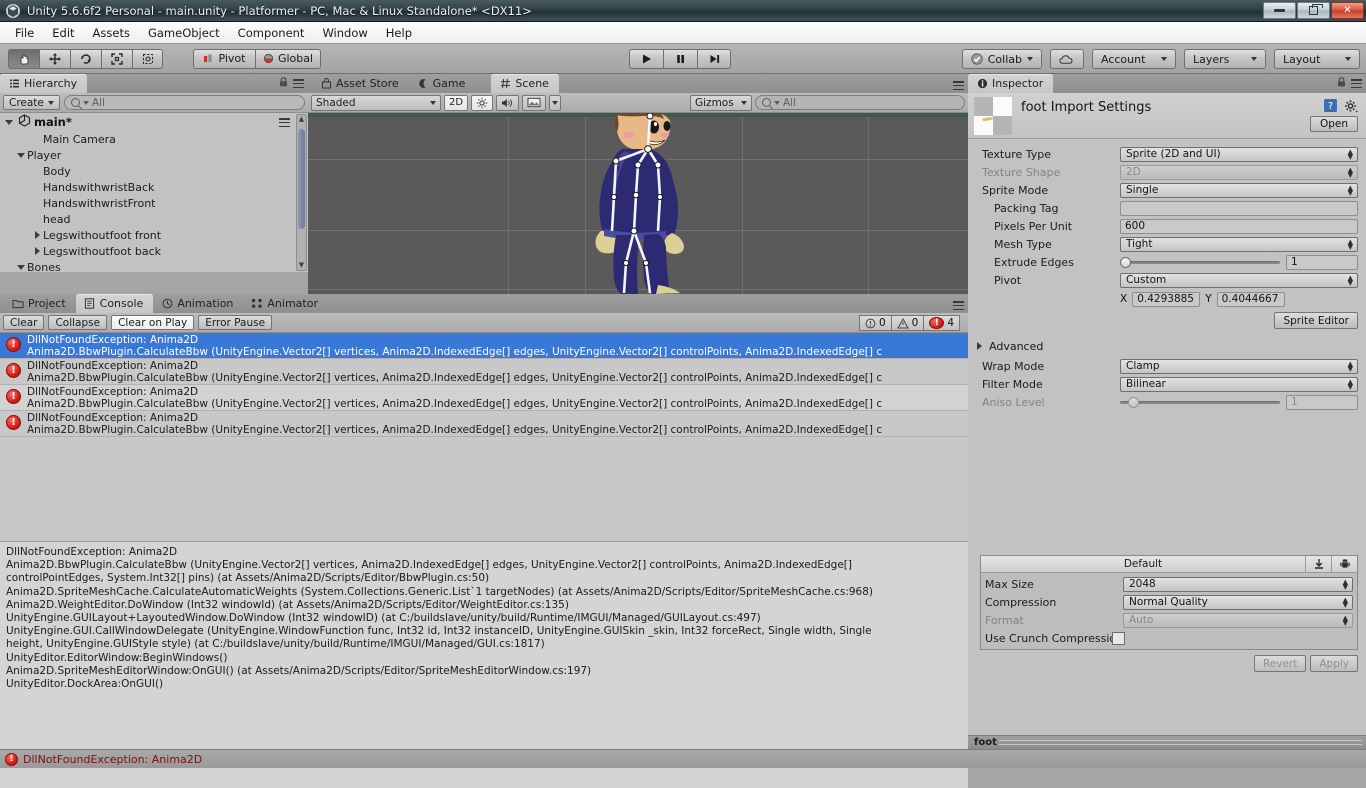 Image resolution: width=1366 pixels, height=788 pixels. What do you see at coordinates (942, 323) in the screenshot?
I see `error-counter: ! 4` at bounding box center [942, 323].